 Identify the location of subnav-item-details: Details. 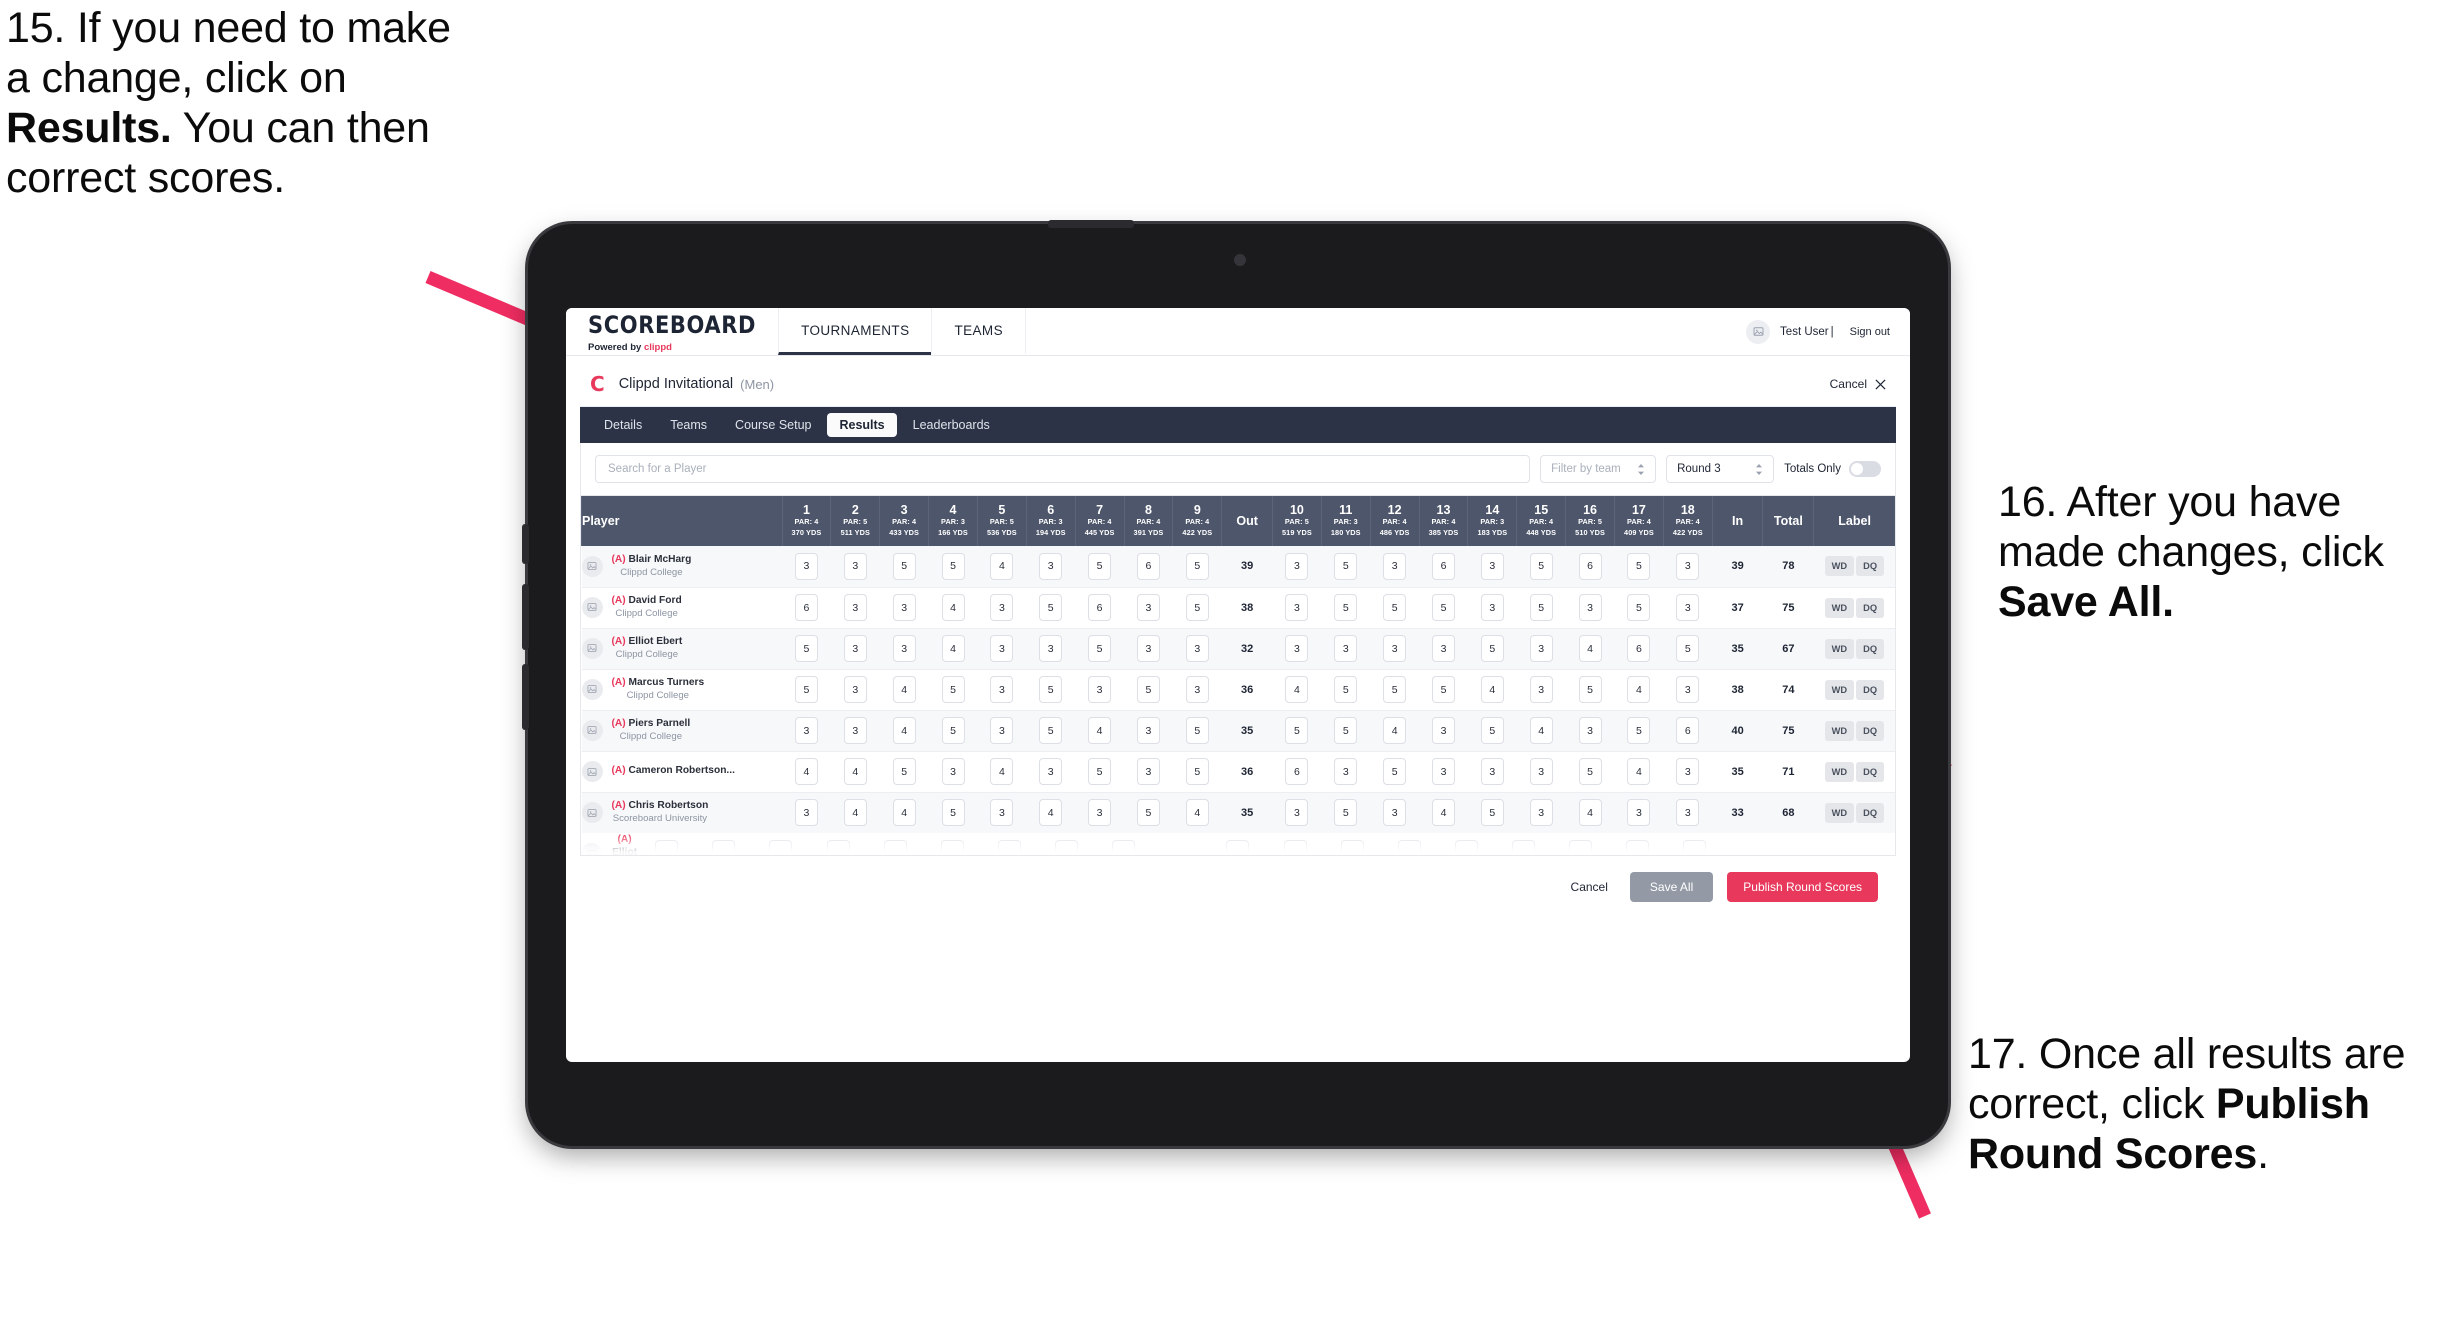
(623, 425).